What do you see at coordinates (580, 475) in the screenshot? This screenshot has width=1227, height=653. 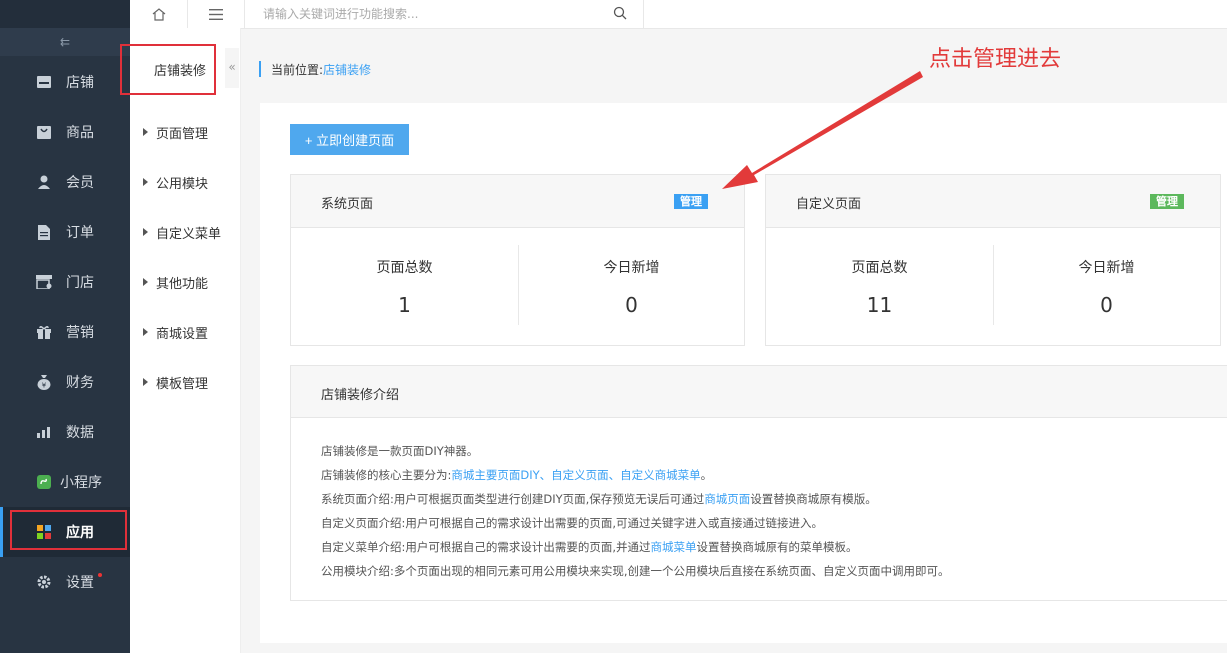 I see `intro-link-custom-page: 自定义页面` at bounding box center [580, 475].